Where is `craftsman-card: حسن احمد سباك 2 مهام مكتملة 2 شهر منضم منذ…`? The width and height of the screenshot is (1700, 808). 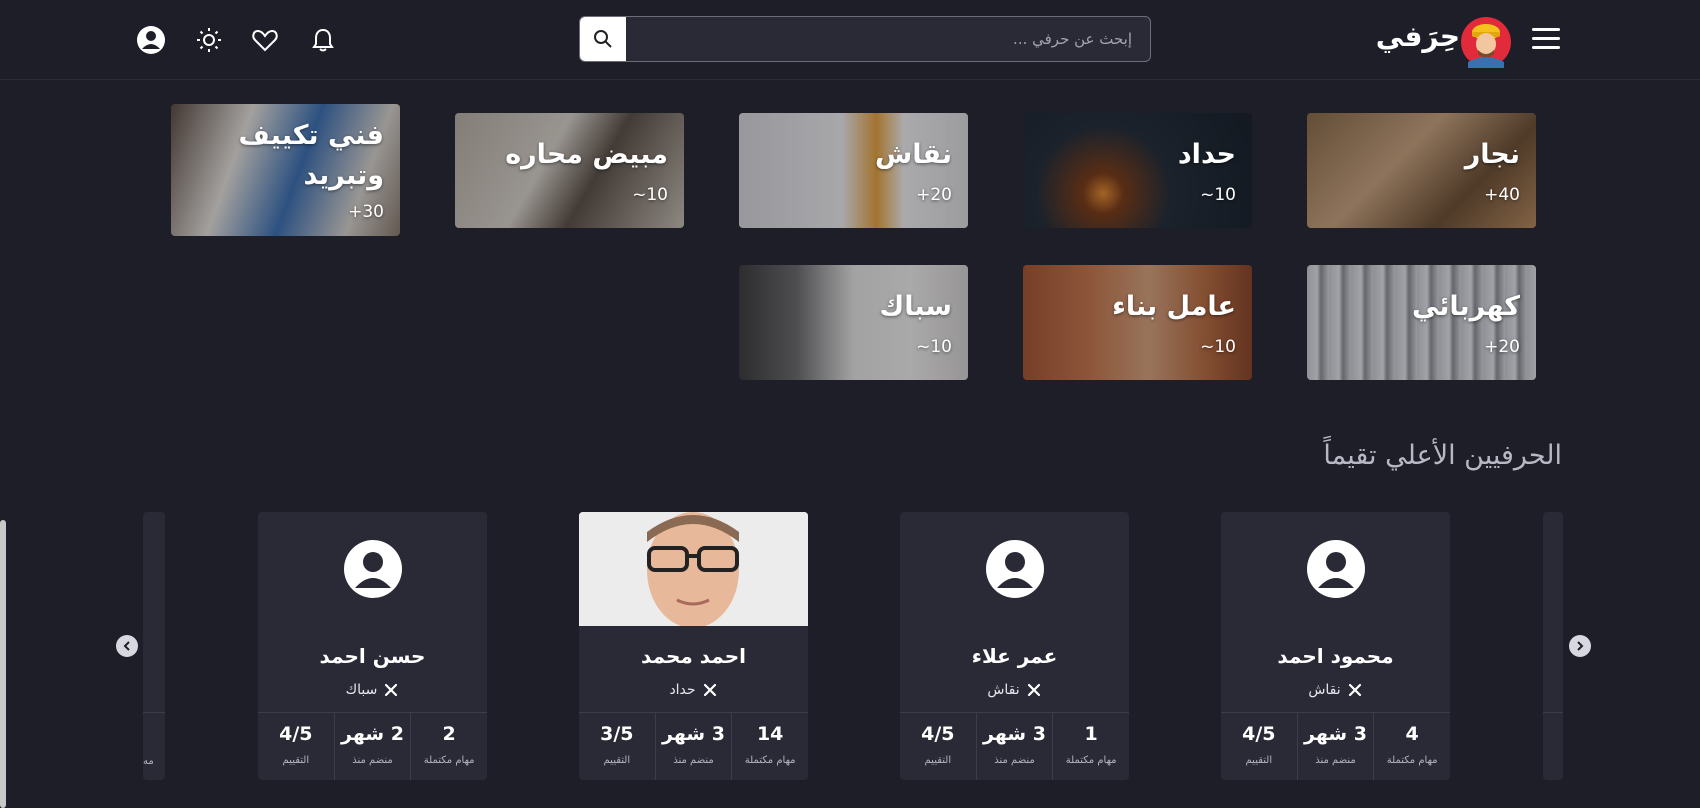 craftsman-card: حسن احمد سباك 2 مهام مكتملة 2 شهر منضم منذ… is located at coordinates (372, 646).